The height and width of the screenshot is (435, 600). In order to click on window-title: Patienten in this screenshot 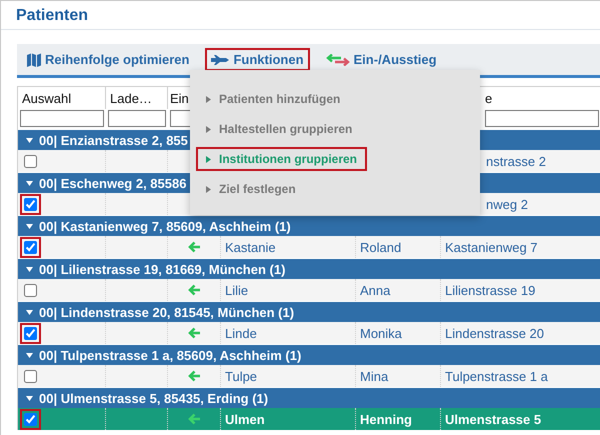, I will do `click(300, 15)`.